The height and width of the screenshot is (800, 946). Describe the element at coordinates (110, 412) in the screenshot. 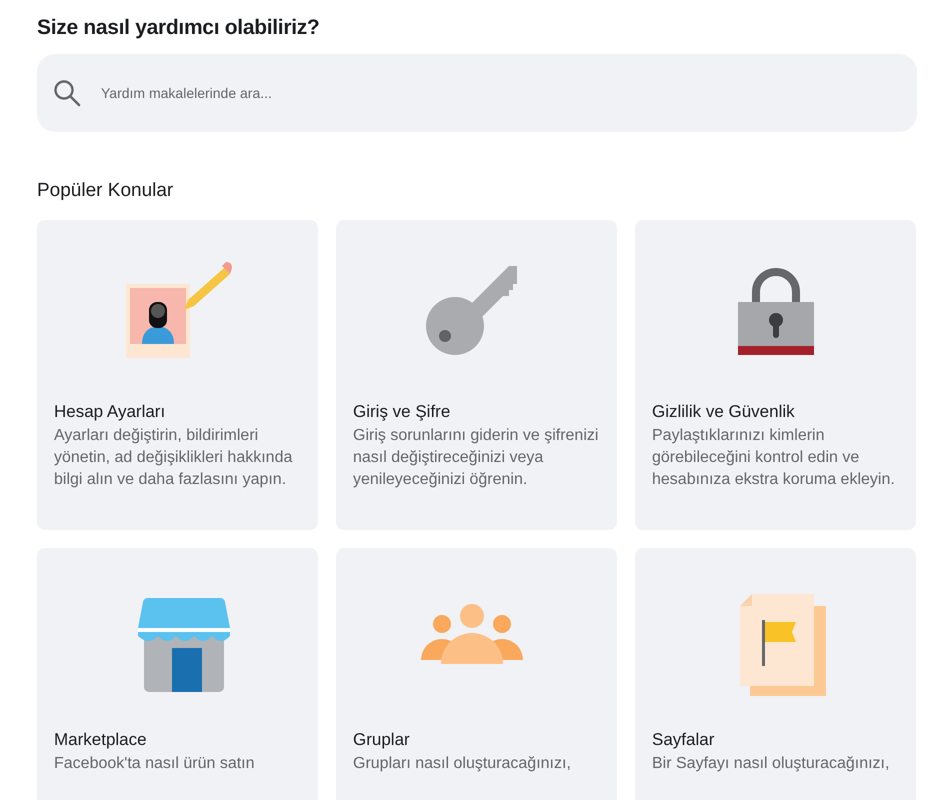

I see `topic-title: Hesap Ayarları` at that location.